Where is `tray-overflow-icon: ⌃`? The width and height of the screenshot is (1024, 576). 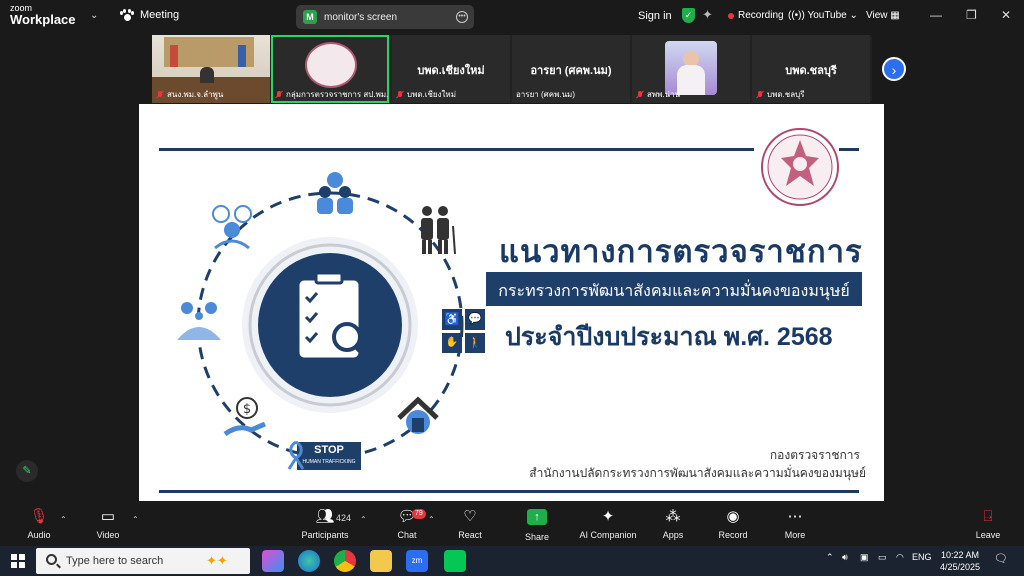 tray-overflow-icon: ⌃ is located at coordinates (830, 557).